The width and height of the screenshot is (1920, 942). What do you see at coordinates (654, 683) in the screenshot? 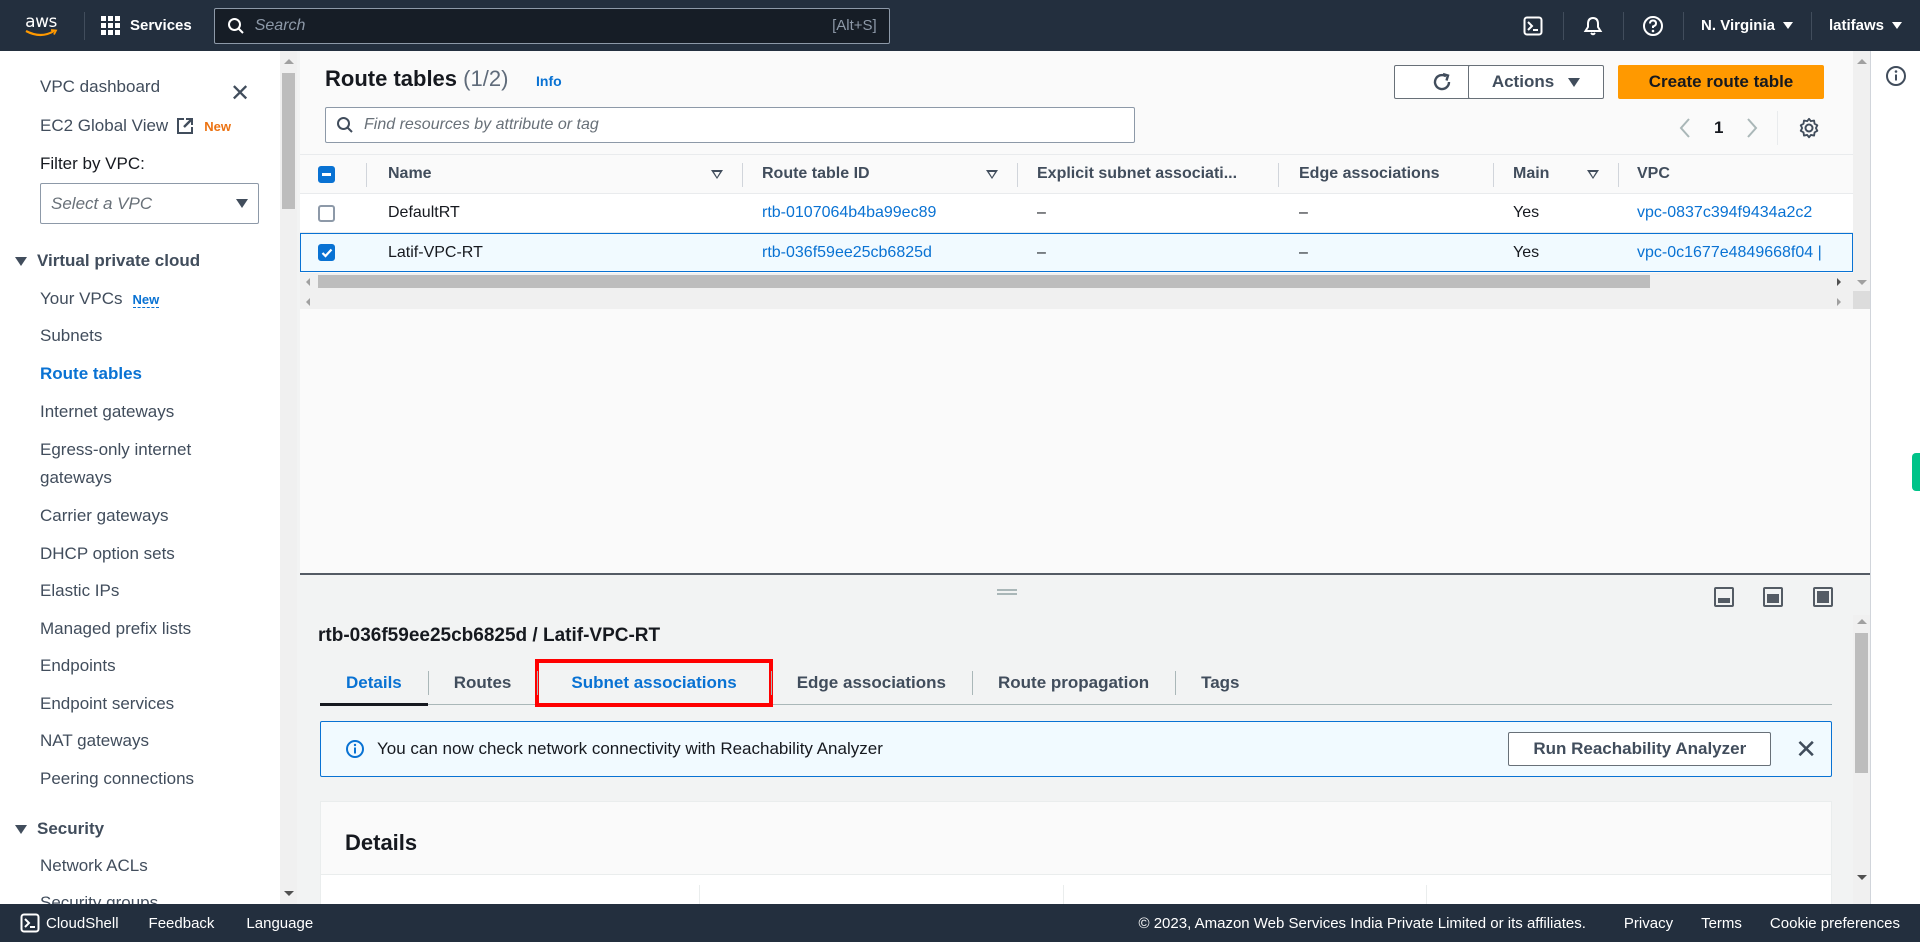
I see `tab-subnet-associations: Subnet associations` at bounding box center [654, 683].